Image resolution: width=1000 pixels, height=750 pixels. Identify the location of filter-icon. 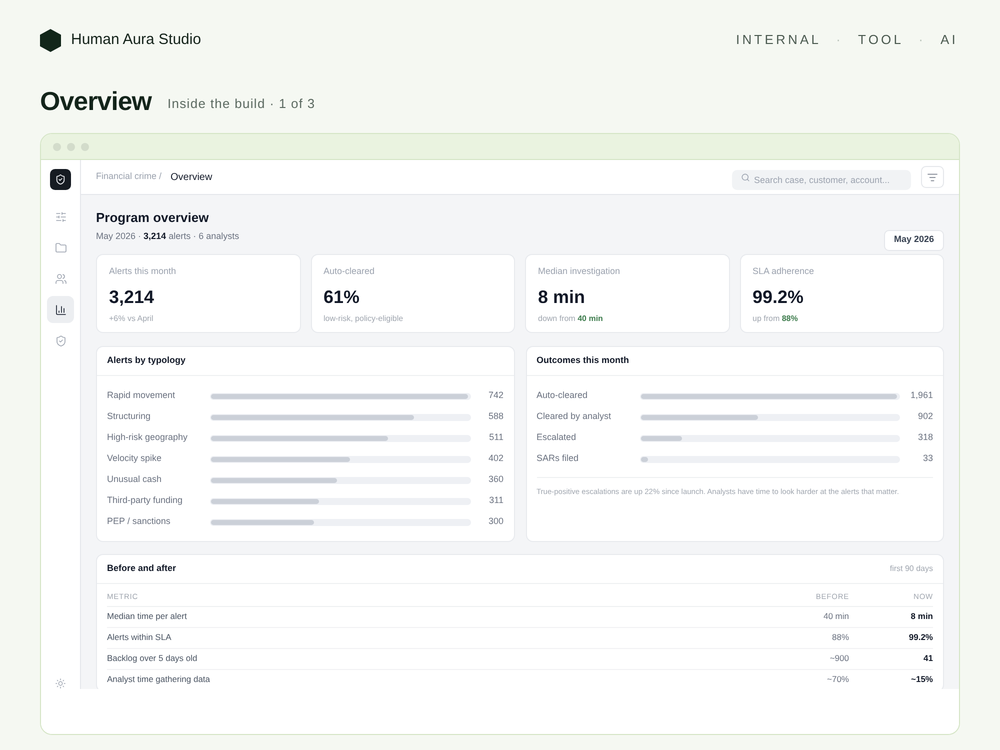
(932, 177).